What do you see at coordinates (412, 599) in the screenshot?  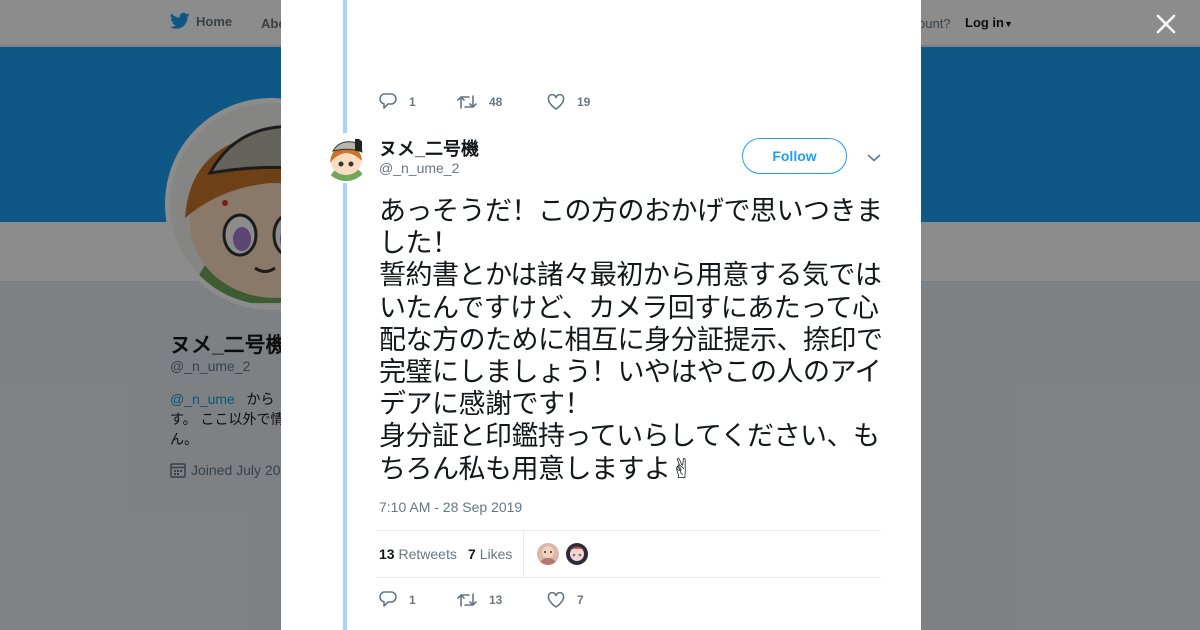 I see `reply-count: 1` at bounding box center [412, 599].